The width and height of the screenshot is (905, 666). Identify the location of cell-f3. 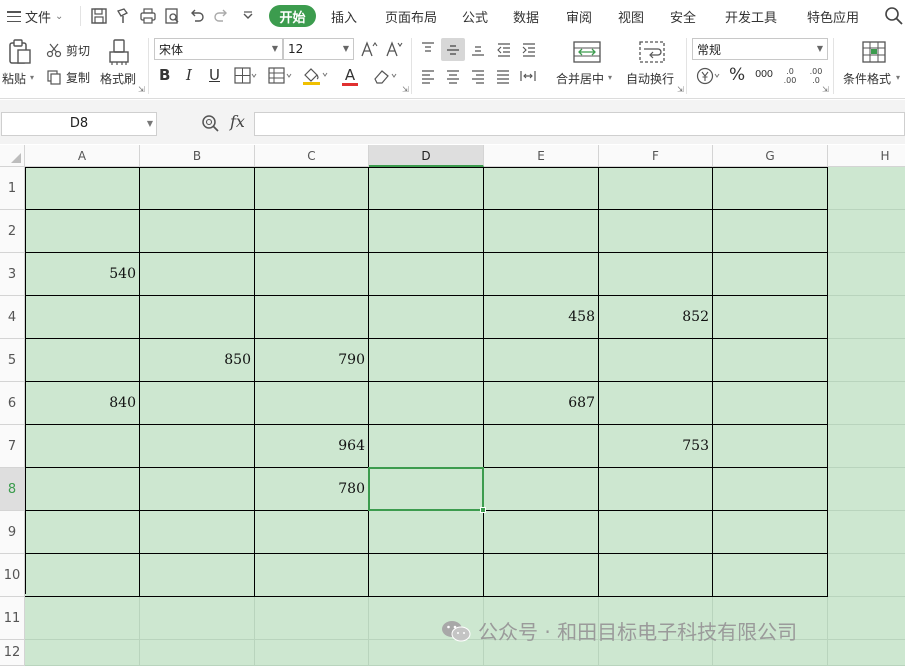
(656, 274).